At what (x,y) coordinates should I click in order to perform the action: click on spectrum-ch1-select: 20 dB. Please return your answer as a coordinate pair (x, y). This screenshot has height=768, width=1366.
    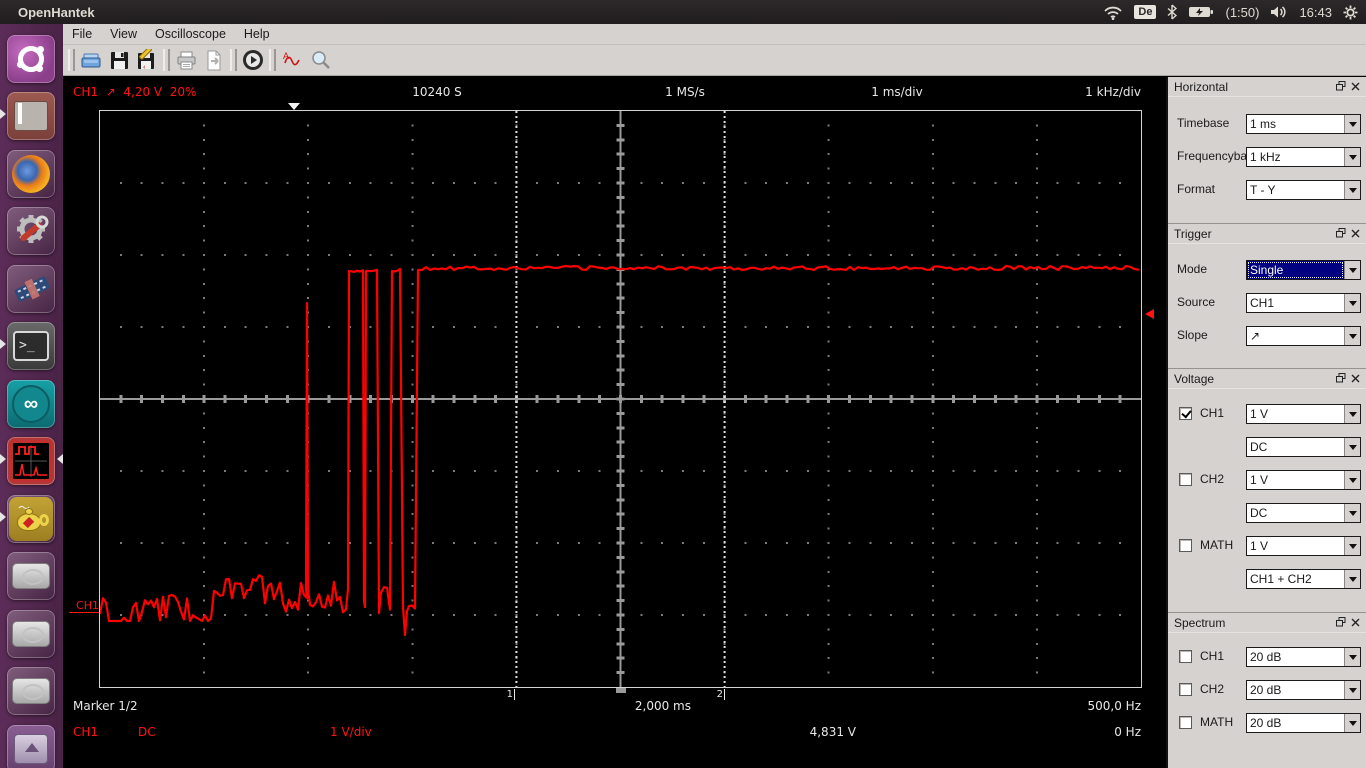
    Looking at the image, I should click on (1303, 657).